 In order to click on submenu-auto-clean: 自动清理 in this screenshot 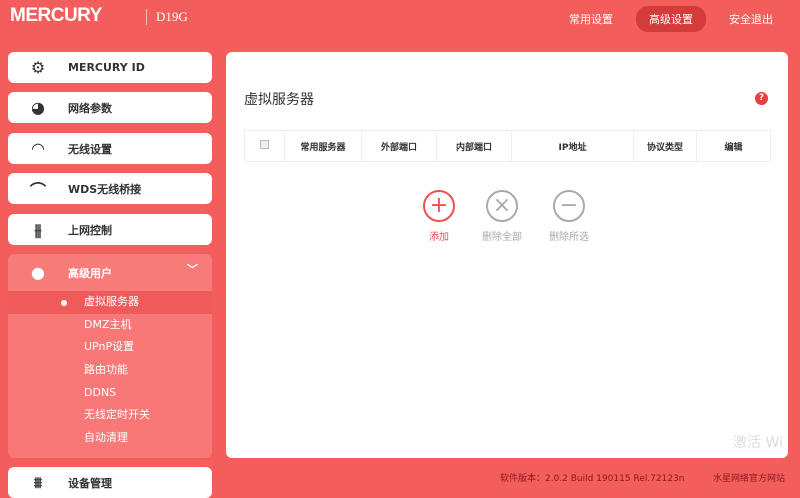, I will do `click(110, 438)`.